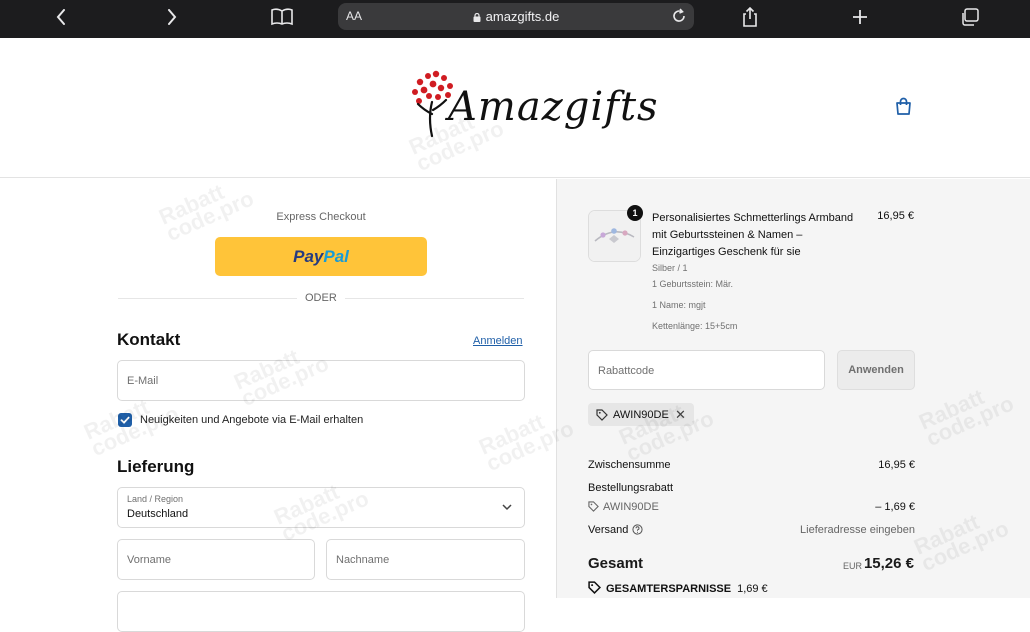  Describe the element at coordinates (970, 17) in the screenshot. I see `tabs-overview-icon` at that location.